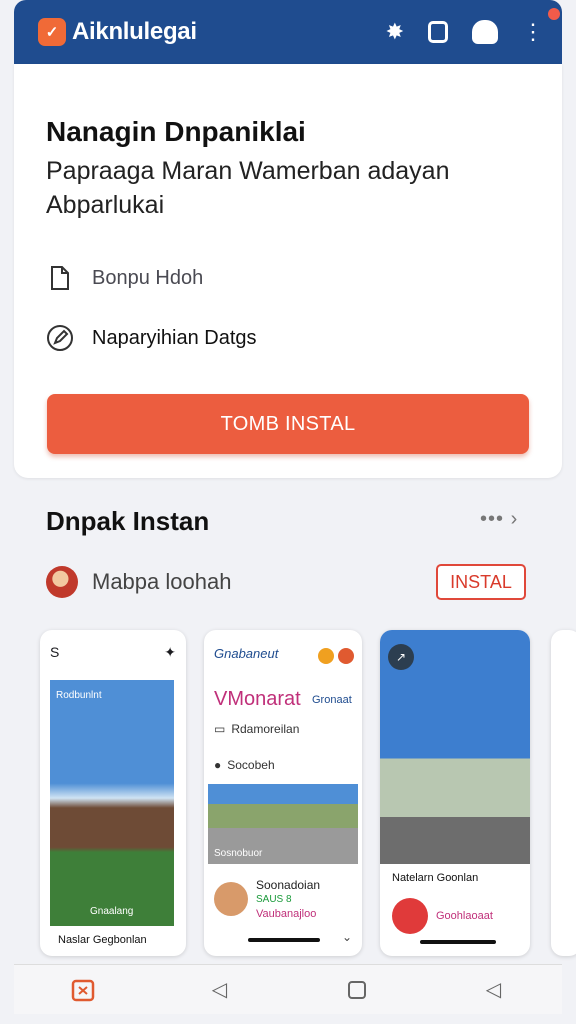 Image resolution: width=576 pixels, height=1024 pixels. I want to click on permission-label: Naparyihian Datgs, so click(174, 337).